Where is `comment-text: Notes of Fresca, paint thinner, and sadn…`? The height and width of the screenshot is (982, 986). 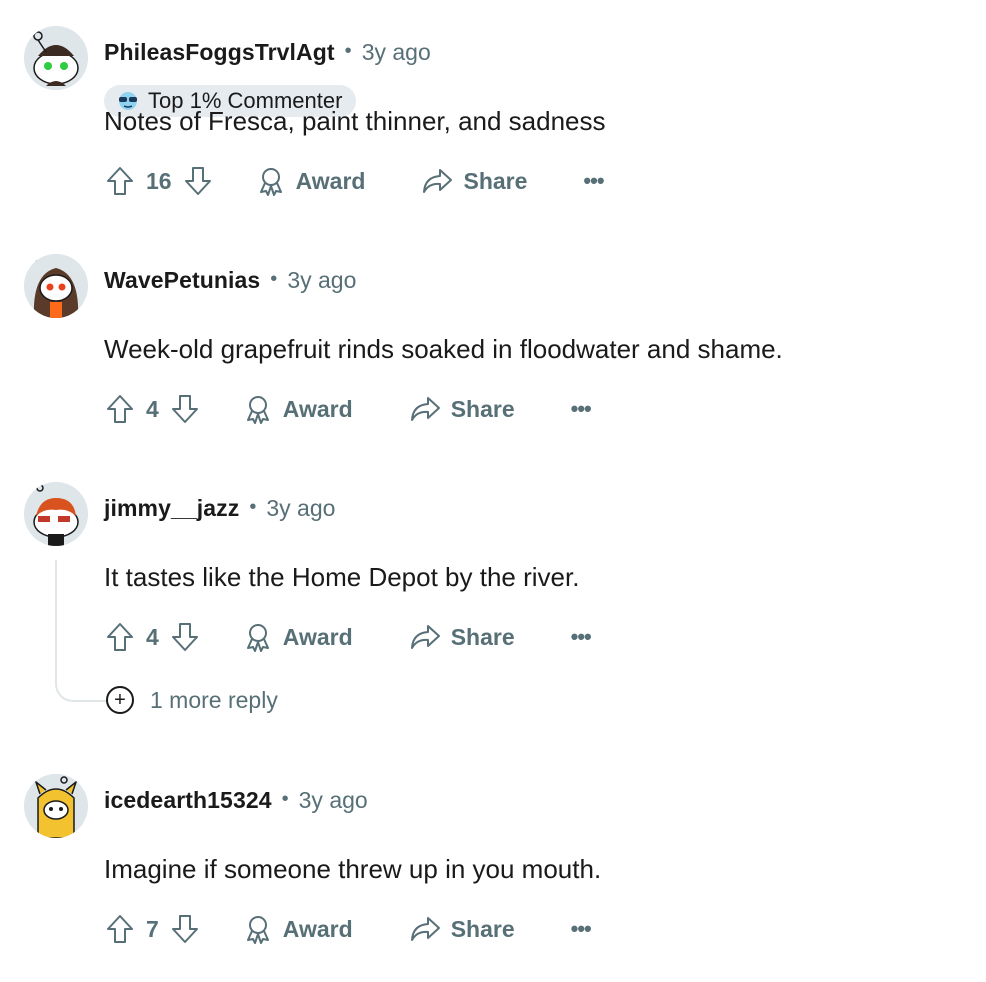
comment-text: Notes of Fresca, paint thinner, and sadn… is located at coordinates (355, 121).